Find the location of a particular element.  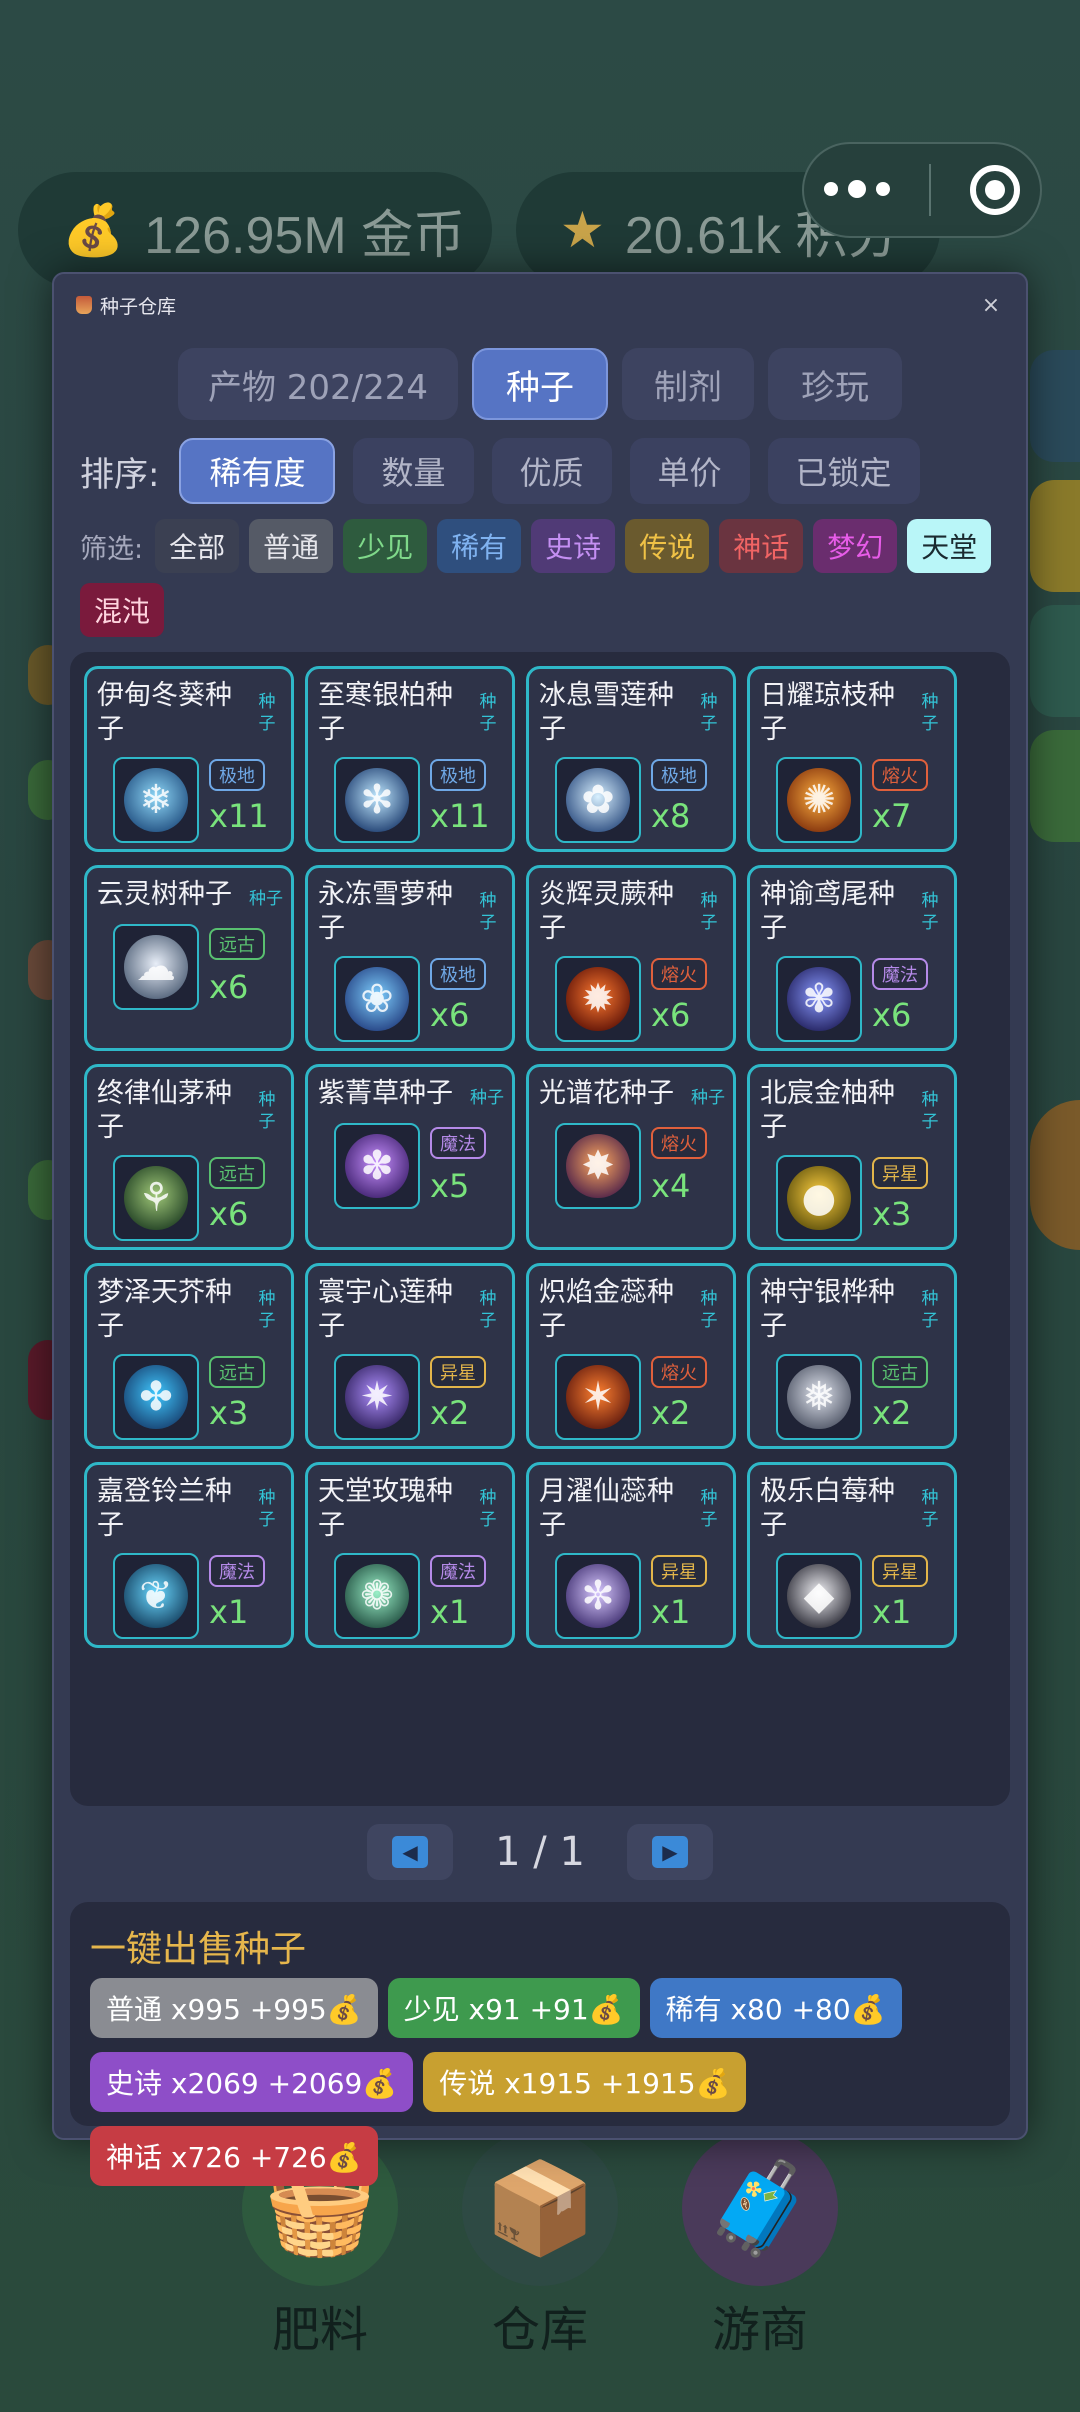

seed-card: 极乐白莓种子 种子 ◆ 异星 x1 is located at coordinates (852, 1555).